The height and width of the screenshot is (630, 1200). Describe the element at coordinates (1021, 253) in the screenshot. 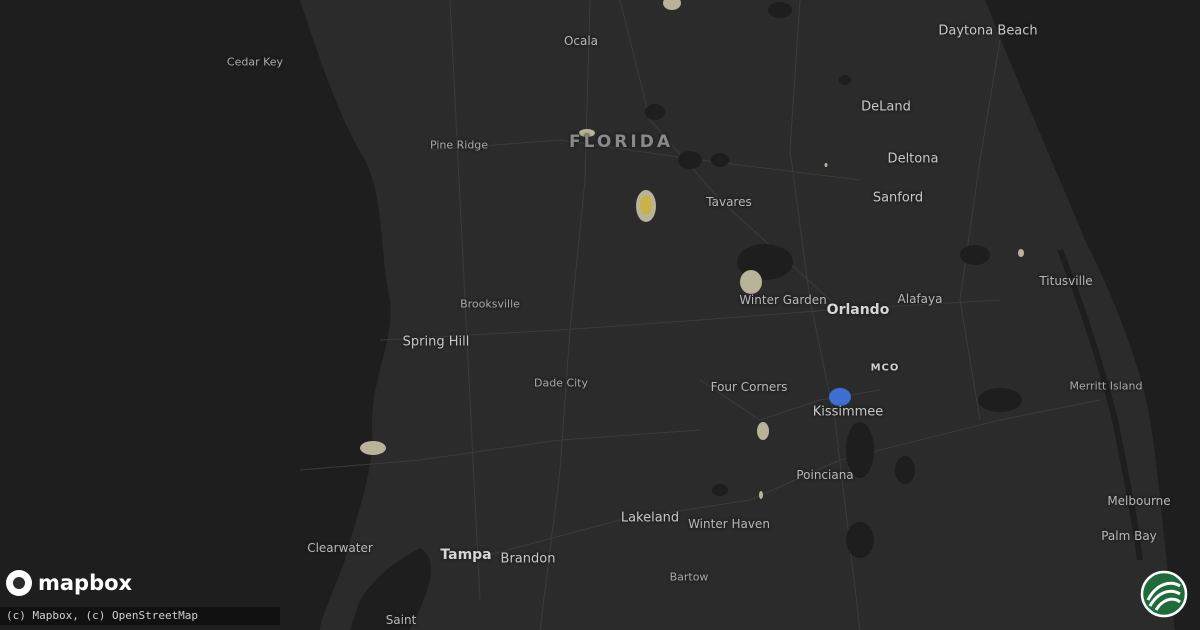

I see `hail-swath-titusville` at that location.